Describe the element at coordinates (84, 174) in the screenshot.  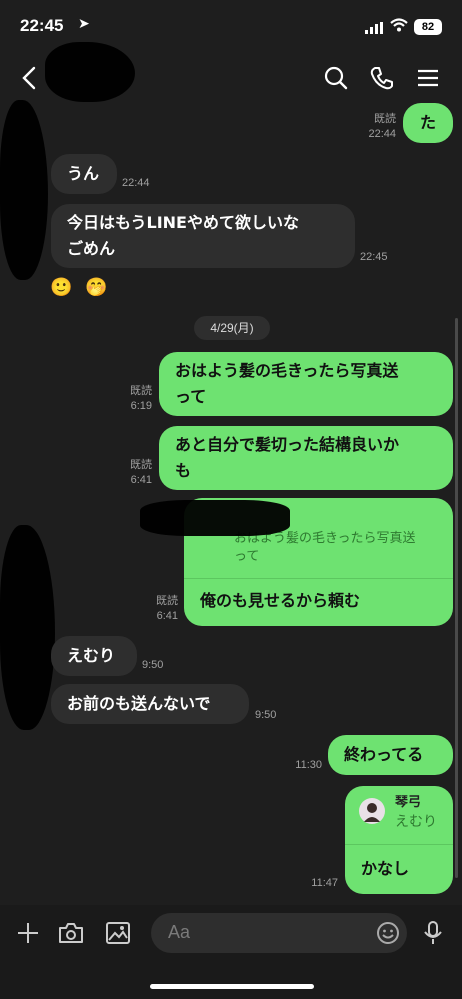
I see `message-bubble-incoming: うん` at that location.